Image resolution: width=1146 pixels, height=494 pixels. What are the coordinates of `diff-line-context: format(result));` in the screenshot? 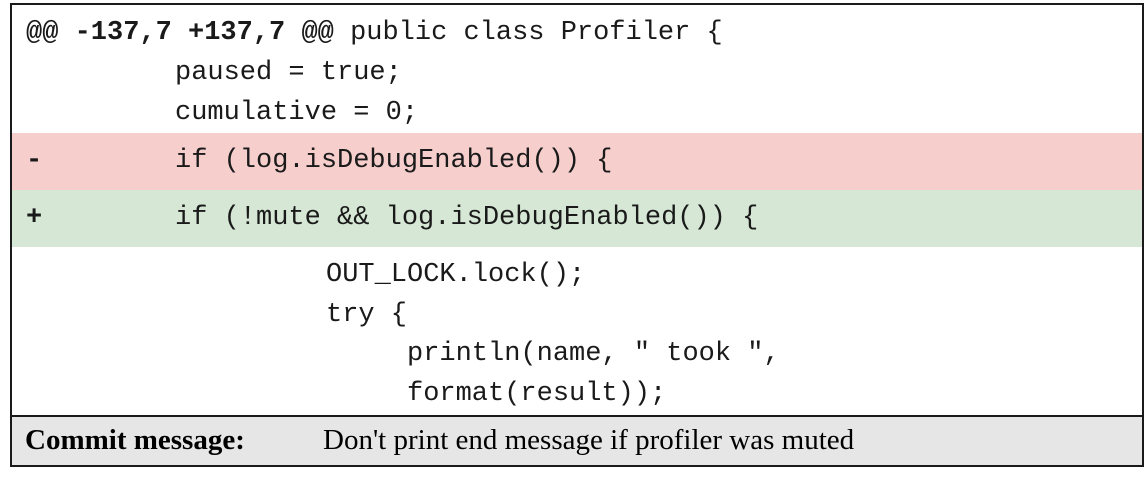 It's located at (577, 394).